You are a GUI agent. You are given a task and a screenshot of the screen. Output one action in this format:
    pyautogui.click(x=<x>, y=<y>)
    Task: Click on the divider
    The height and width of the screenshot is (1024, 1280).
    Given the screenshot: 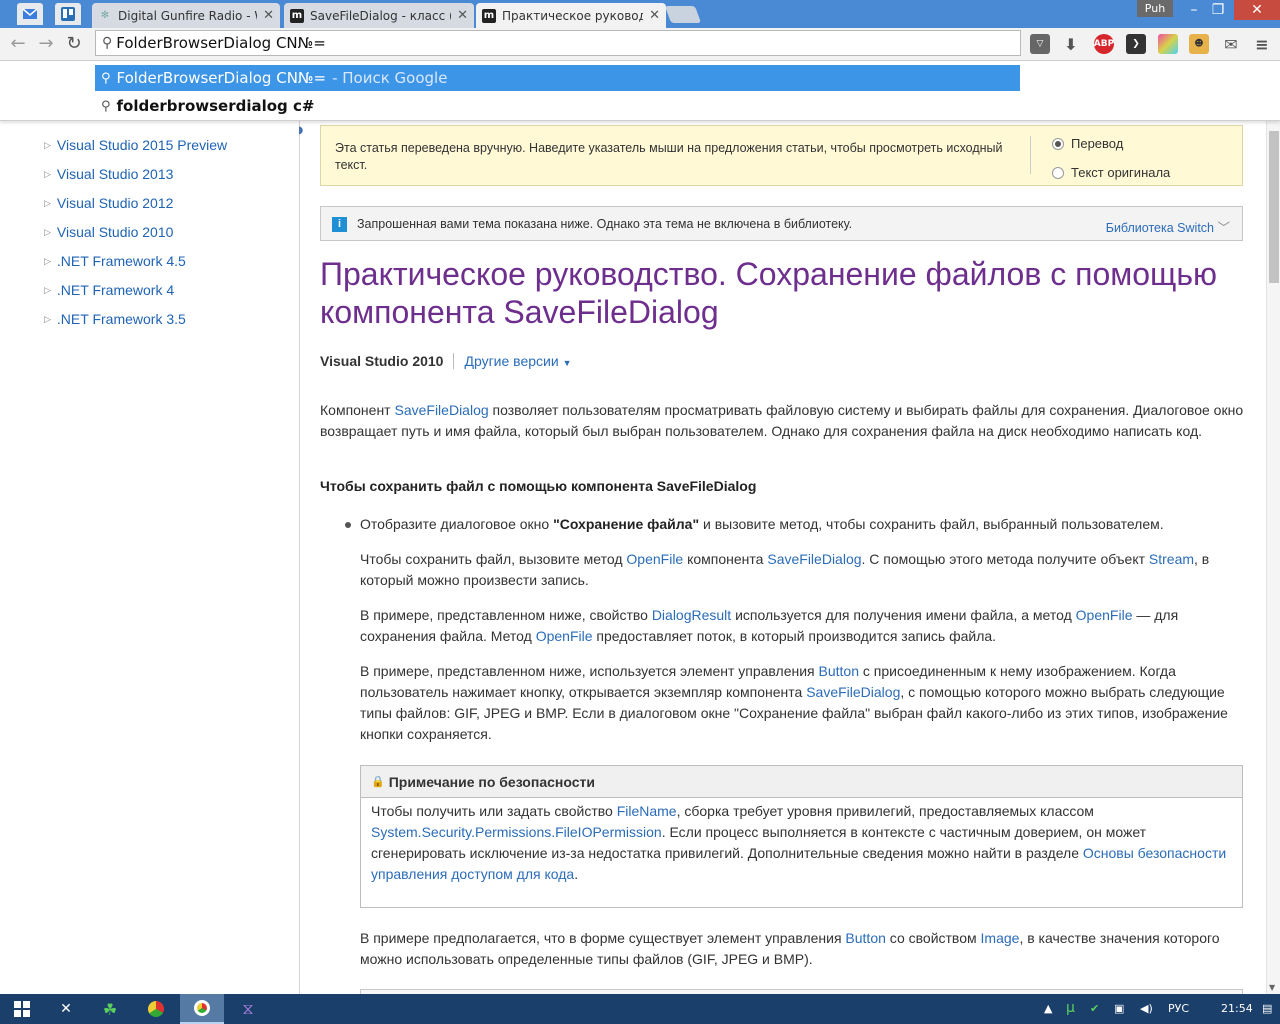 What is the action you would take?
    pyautogui.click(x=454, y=361)
    